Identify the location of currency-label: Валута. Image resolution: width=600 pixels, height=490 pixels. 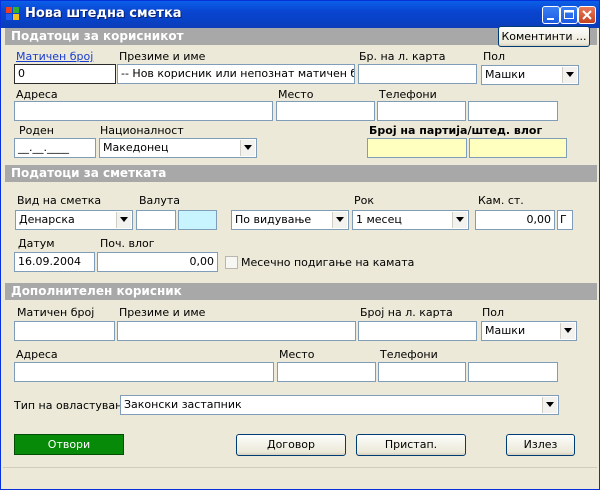
(159, 200).